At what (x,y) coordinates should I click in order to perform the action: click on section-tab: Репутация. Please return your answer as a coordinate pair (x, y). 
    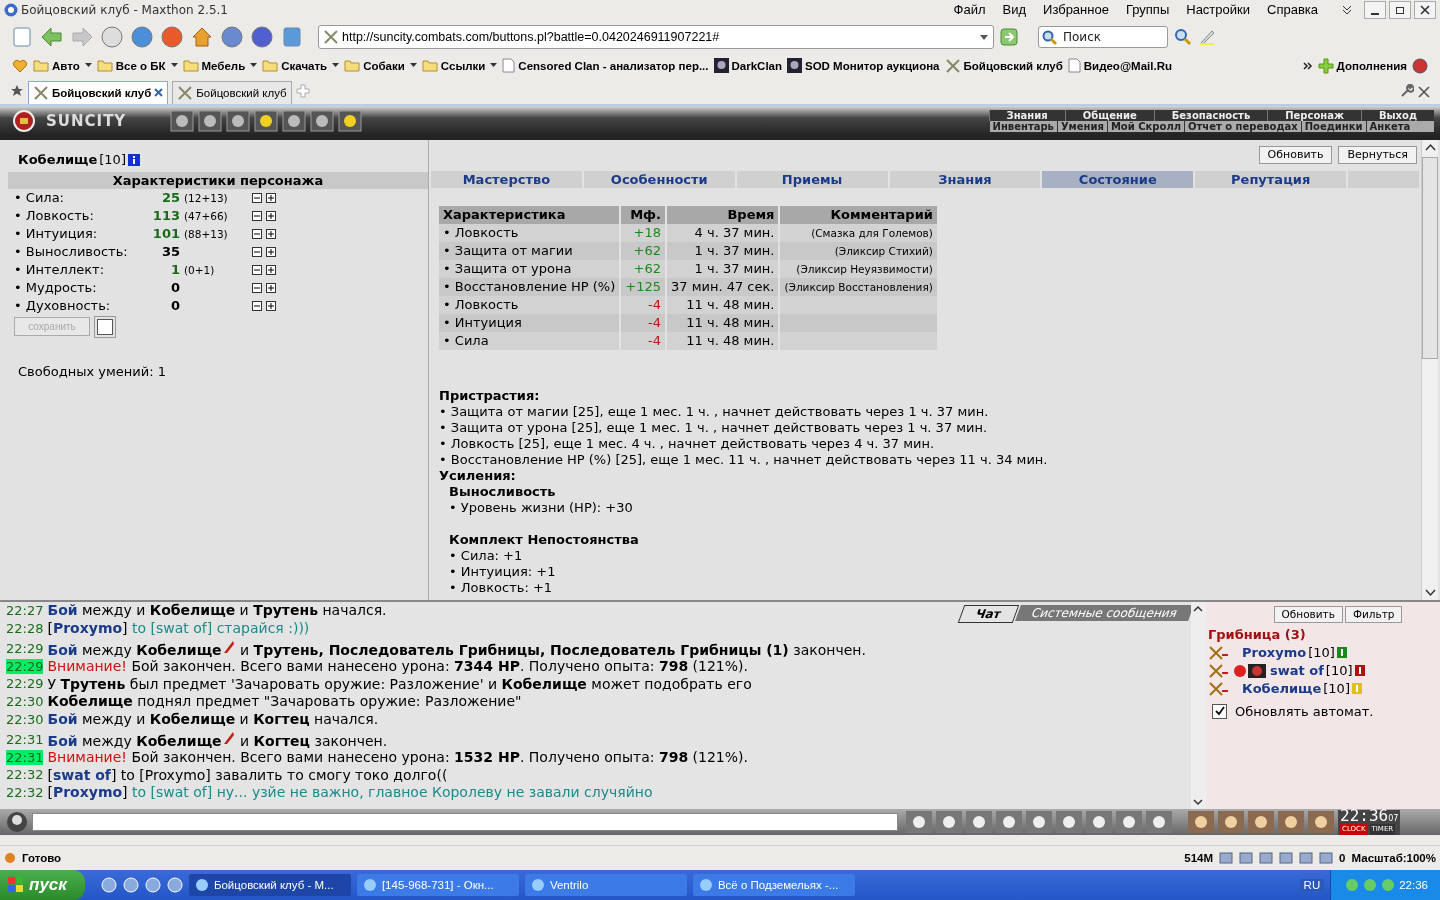
    Looking at the image, I should click on (1271, 179).